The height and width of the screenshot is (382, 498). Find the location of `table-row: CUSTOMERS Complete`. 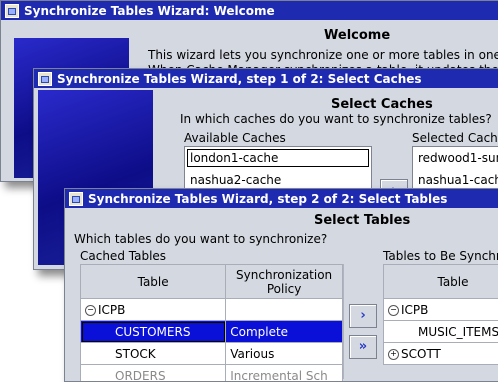

table-row: CUSTOMERS Complete is located at coordinates (212, 332).